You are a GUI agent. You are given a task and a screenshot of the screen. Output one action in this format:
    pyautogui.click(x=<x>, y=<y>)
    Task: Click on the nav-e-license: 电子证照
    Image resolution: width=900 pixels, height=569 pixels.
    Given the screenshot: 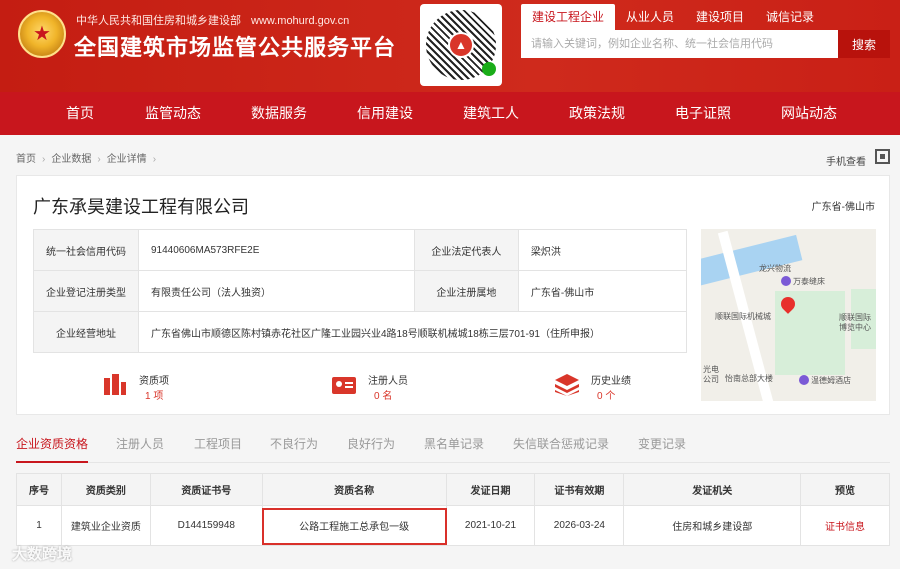 What is the action you would take?
    pyautogui.click(x=703, y=113)
    